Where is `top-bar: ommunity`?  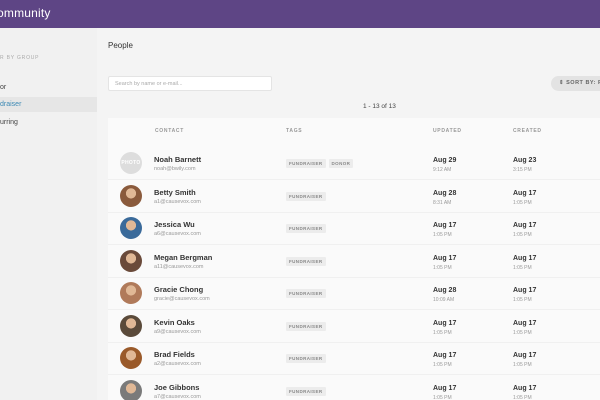
top-bar: ommunity is located at coordinates (300, 14).